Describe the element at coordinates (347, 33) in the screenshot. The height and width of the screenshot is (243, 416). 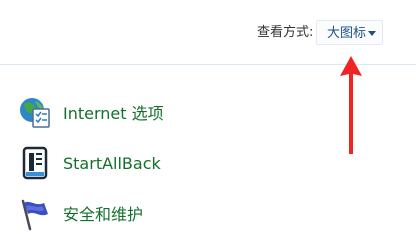
I see `view-by-selected-value: 大图标` at that location.